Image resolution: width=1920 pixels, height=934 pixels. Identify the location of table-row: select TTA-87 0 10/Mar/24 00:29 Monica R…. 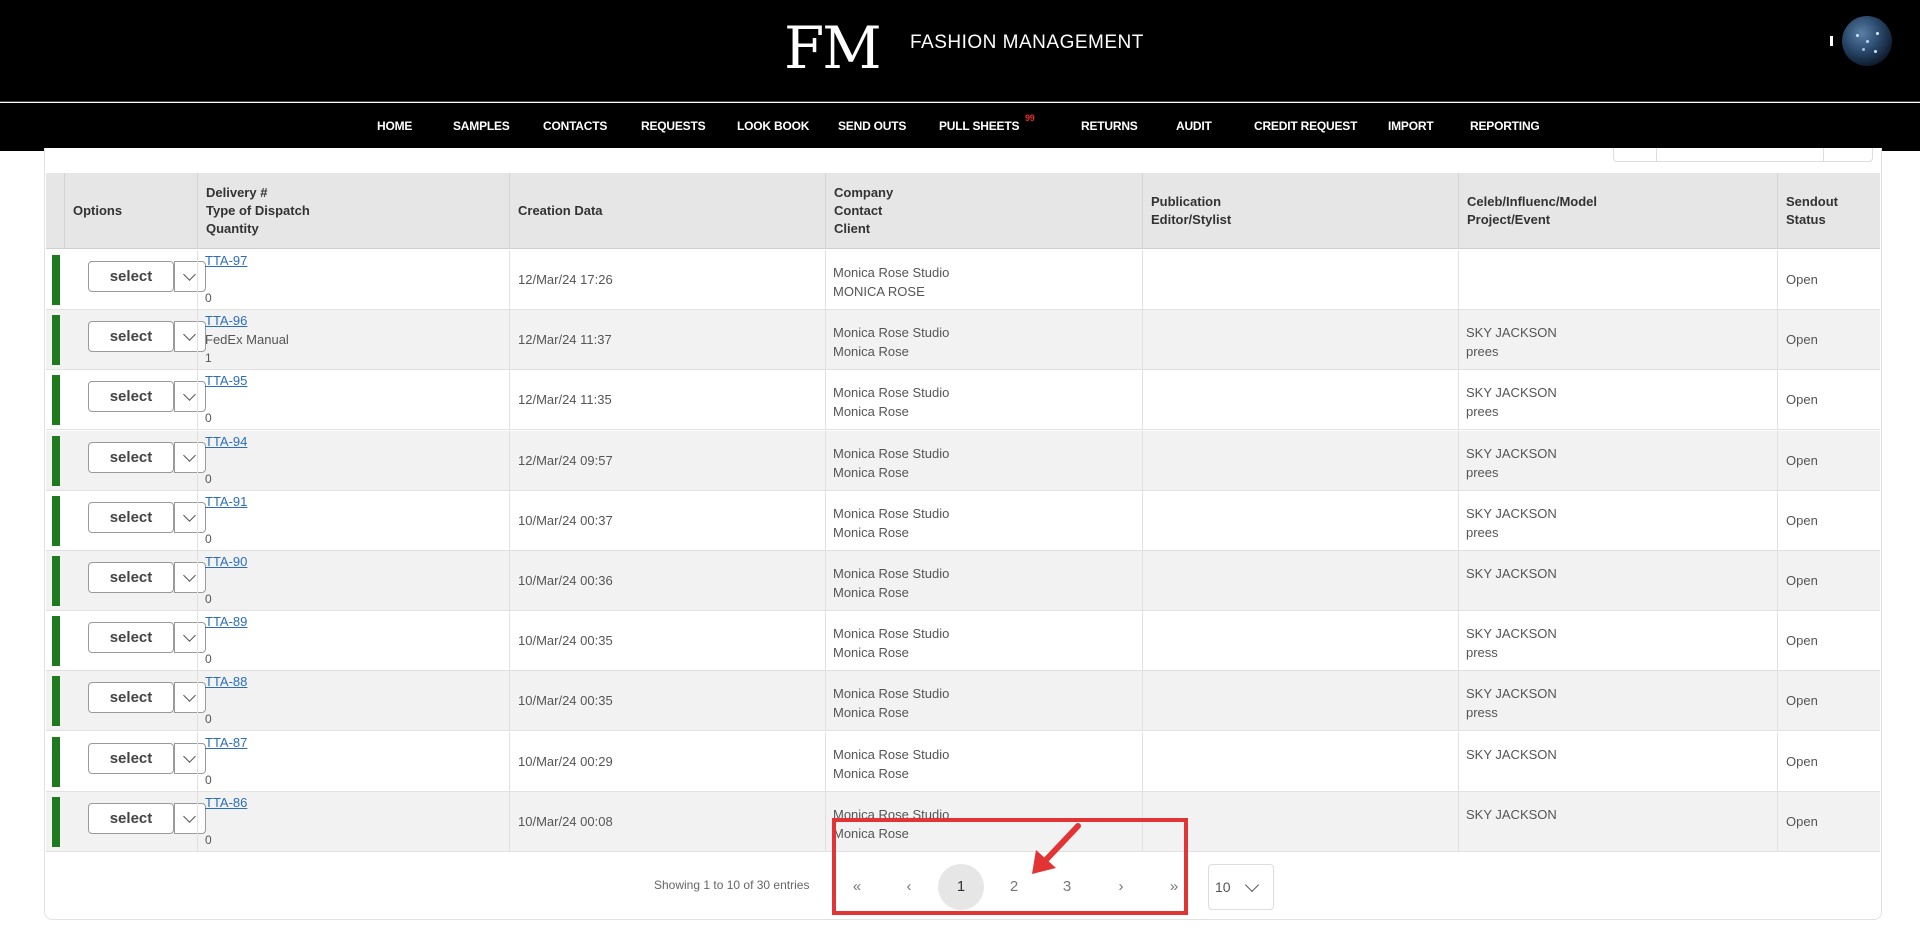
(963, 761).